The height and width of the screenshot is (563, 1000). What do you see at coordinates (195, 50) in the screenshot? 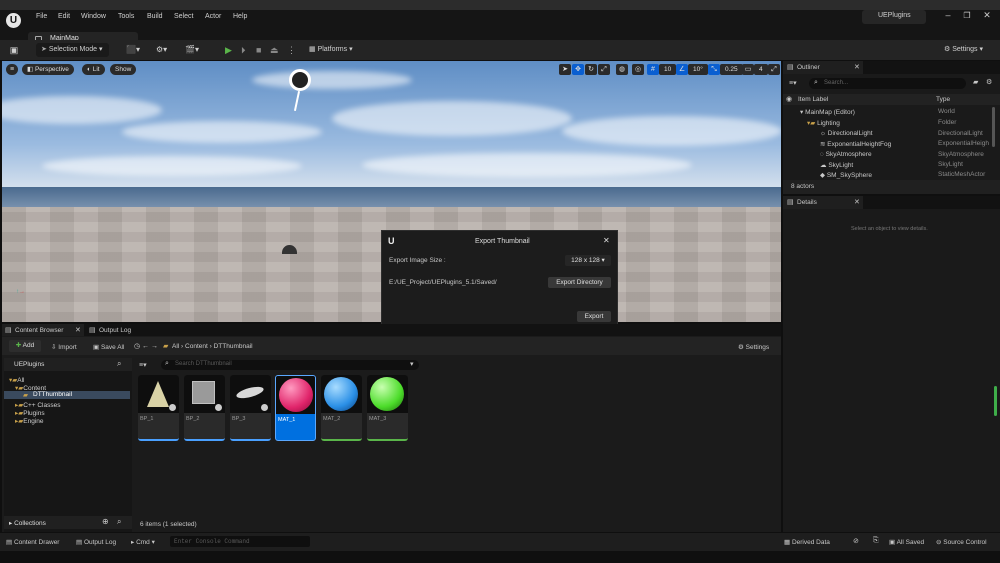
I see `cinematics-icon: 🎬▾` at bounding box center [195, 50].